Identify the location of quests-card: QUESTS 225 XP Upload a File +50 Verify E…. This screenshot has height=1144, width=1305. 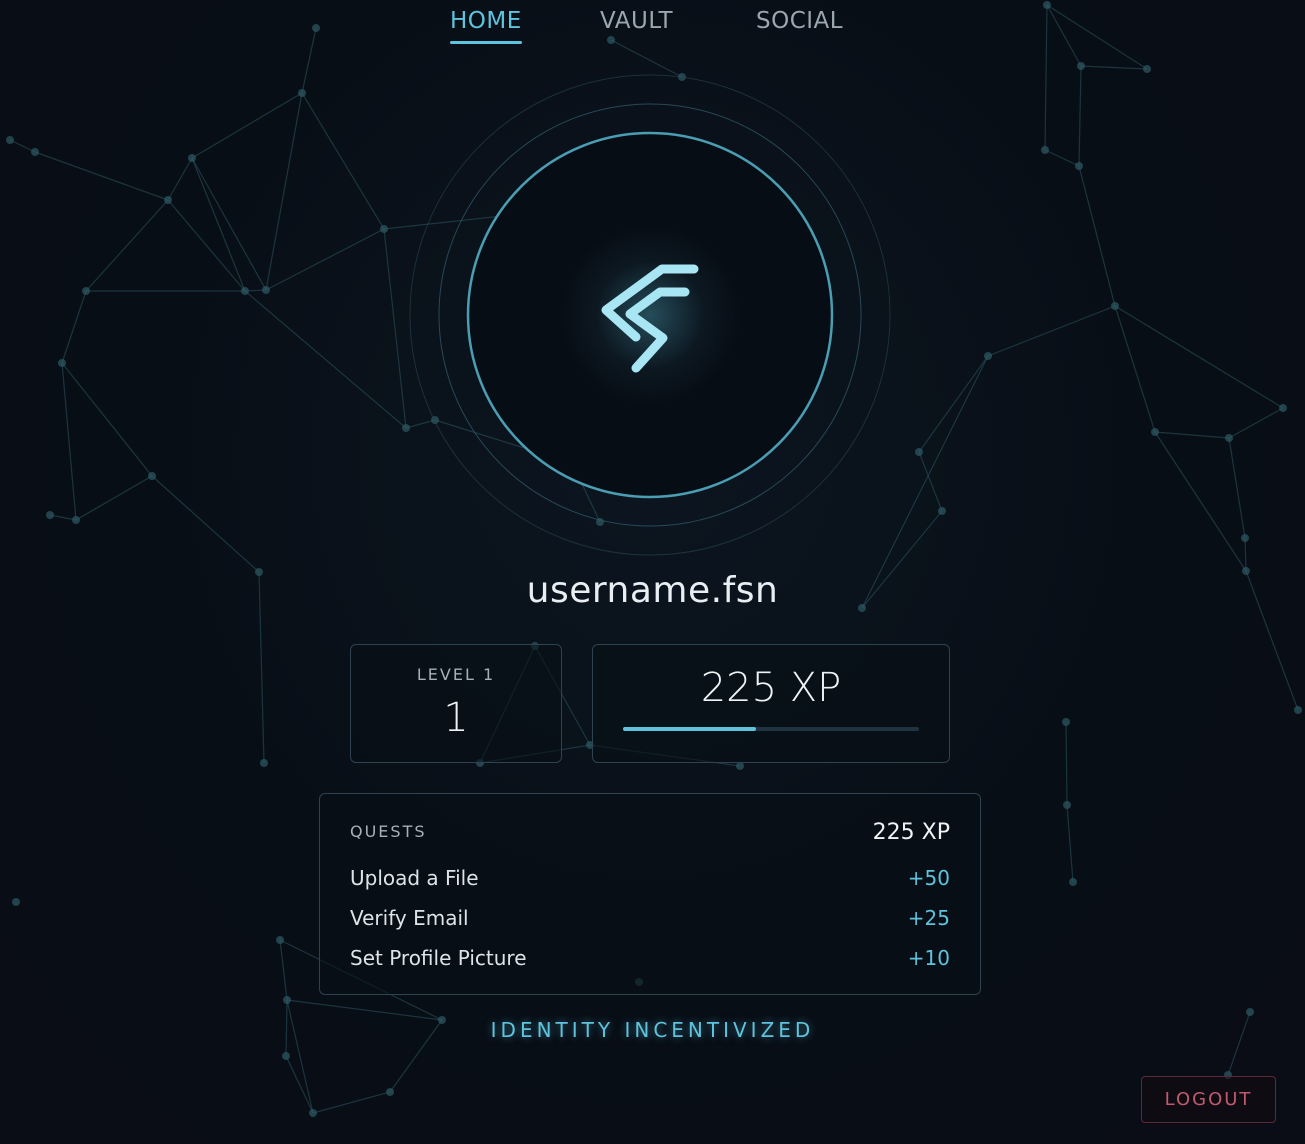
(650, 894).